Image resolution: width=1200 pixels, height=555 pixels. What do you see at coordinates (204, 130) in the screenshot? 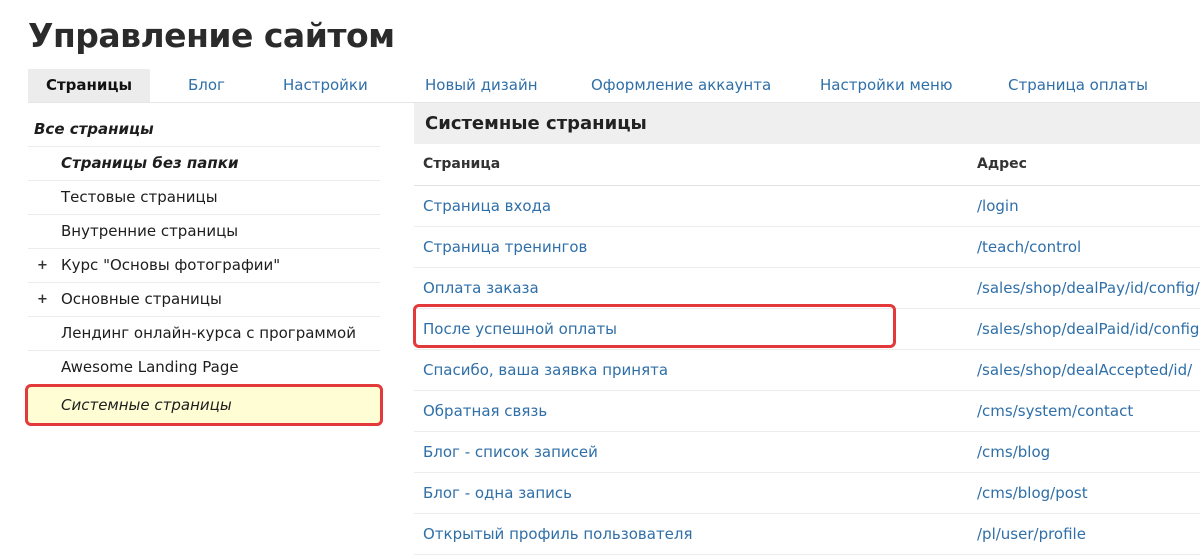
I see `sidebar-item-all-pages: Все страницы` at bounding box center [204, 130].